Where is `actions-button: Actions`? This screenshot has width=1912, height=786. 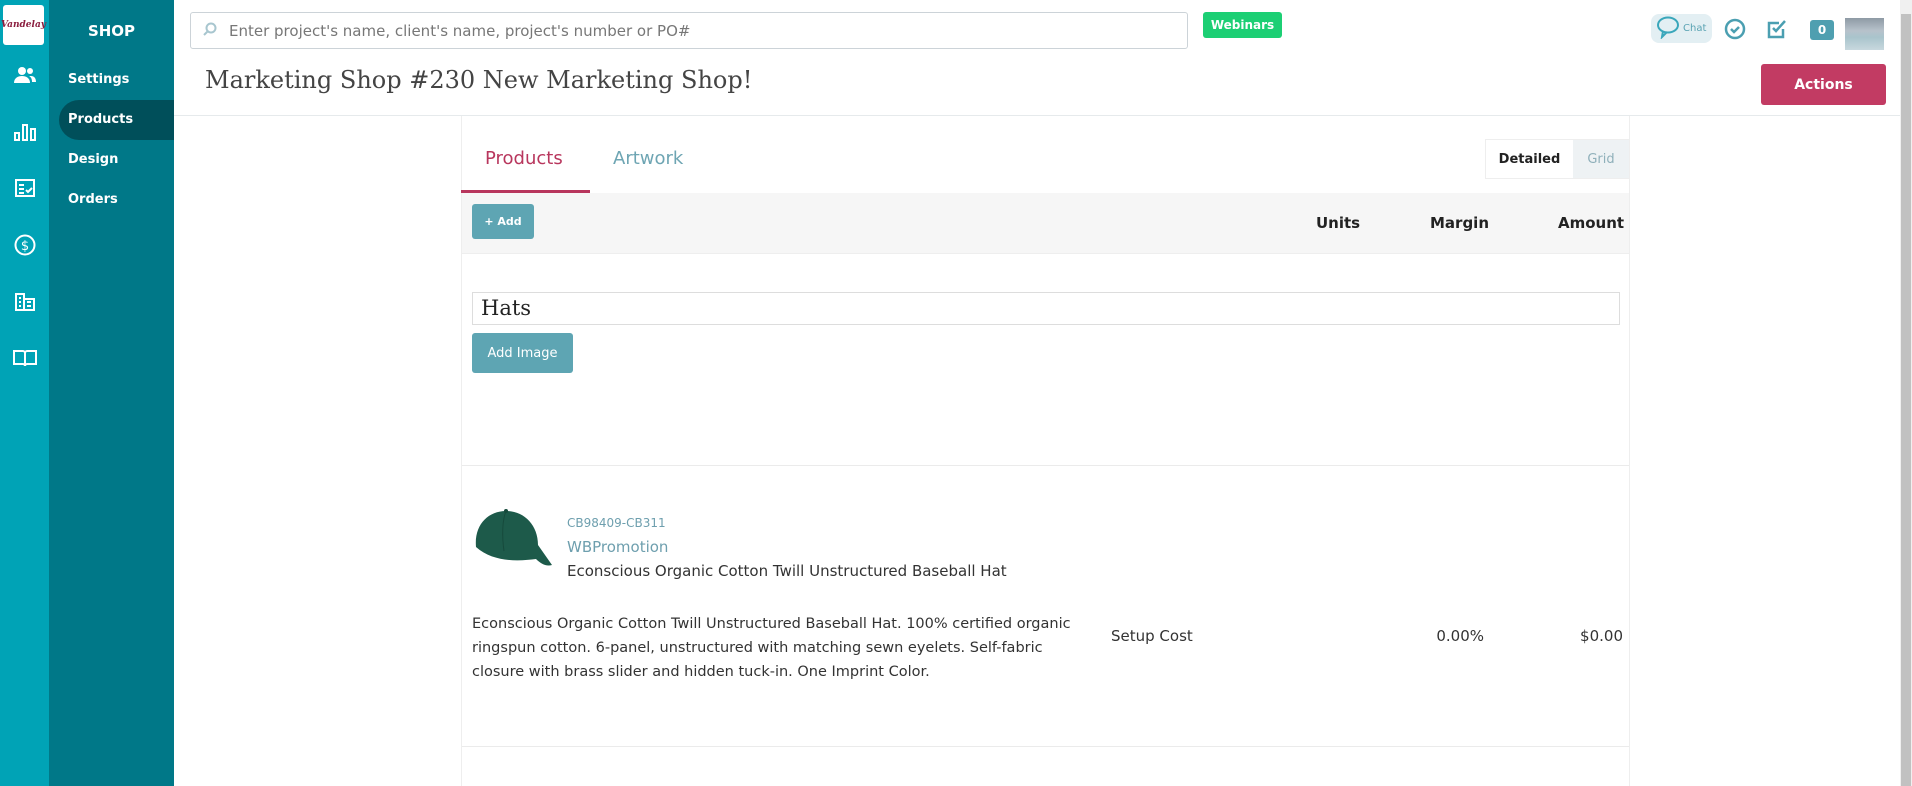
actions-button: Actions is located at coordinates (1823, 84).